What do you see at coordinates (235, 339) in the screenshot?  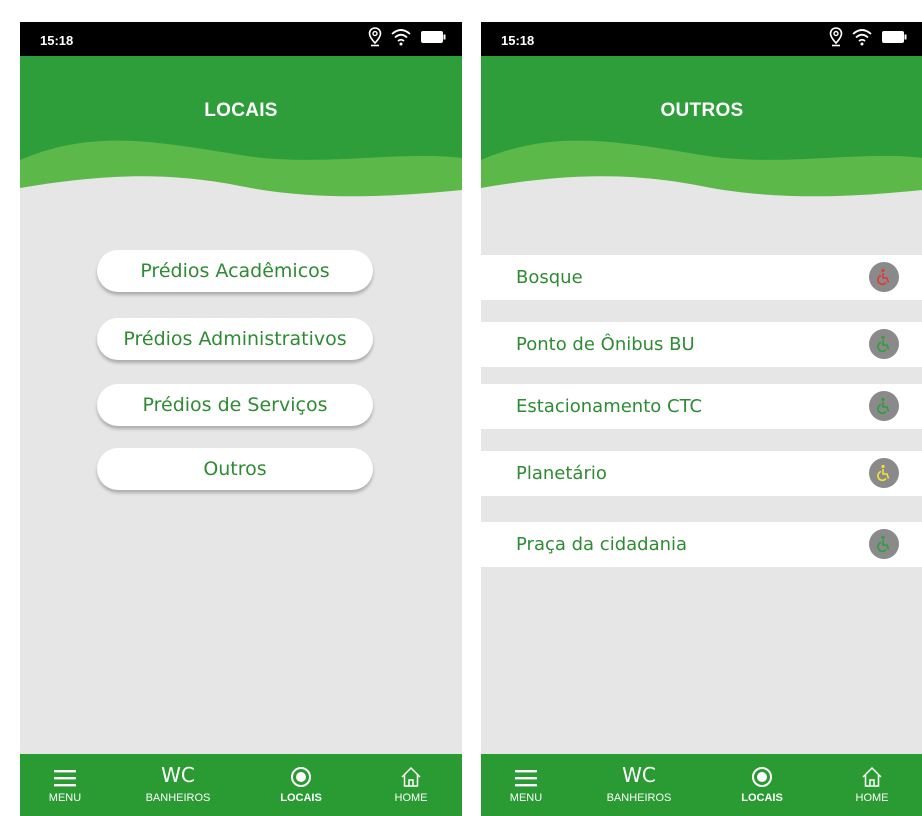 I see `predios-administrativos-button: Prédios Administrativos` at bounding box center [235, 339].